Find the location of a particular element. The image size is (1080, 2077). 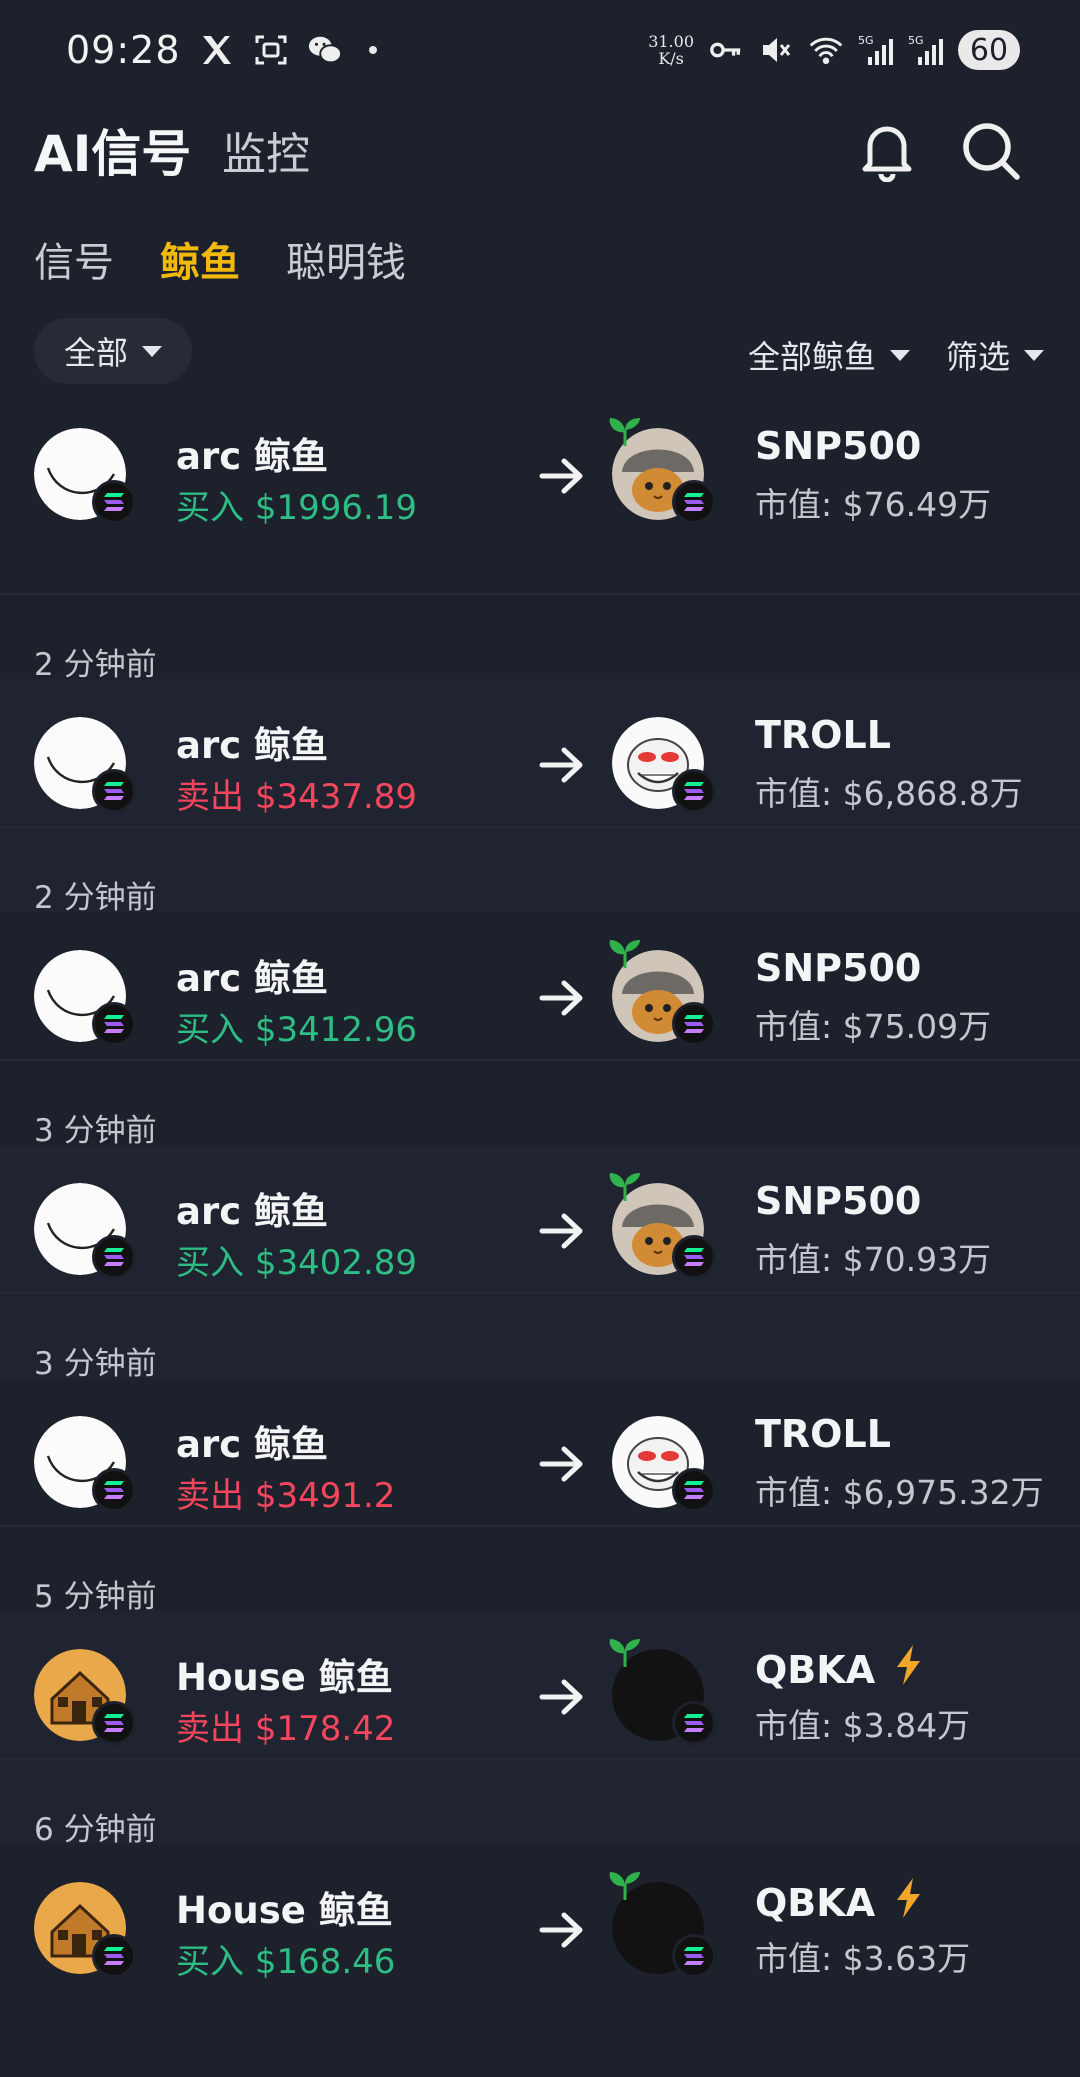

network-speed: 31.00 K/s is located at coordinates (671, 50).